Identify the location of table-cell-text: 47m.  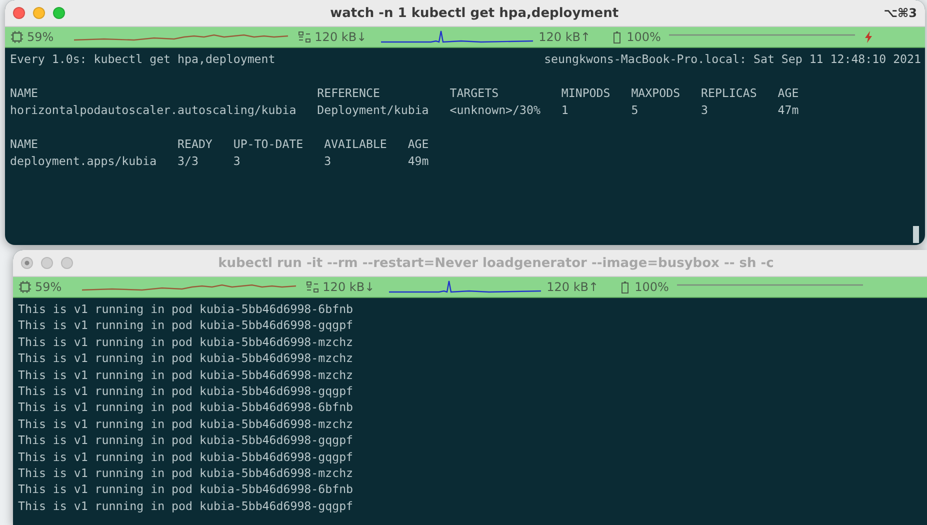
(789, 110).